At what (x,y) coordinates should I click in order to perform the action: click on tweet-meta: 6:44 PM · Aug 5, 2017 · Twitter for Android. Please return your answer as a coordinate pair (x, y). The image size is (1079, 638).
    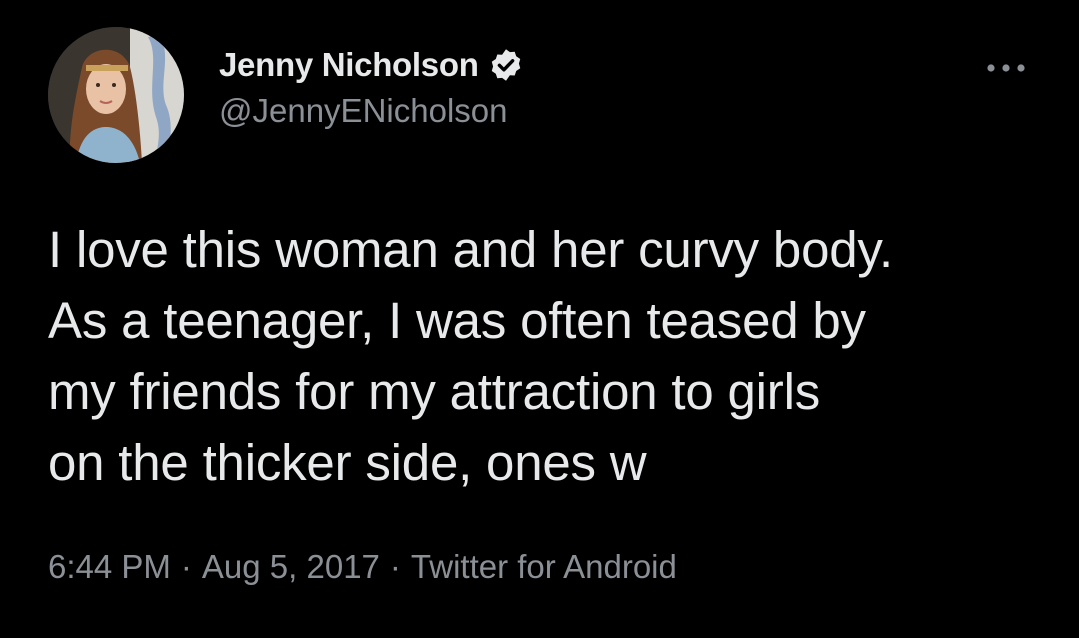
    Looking at the image, I should click on (362, 567).